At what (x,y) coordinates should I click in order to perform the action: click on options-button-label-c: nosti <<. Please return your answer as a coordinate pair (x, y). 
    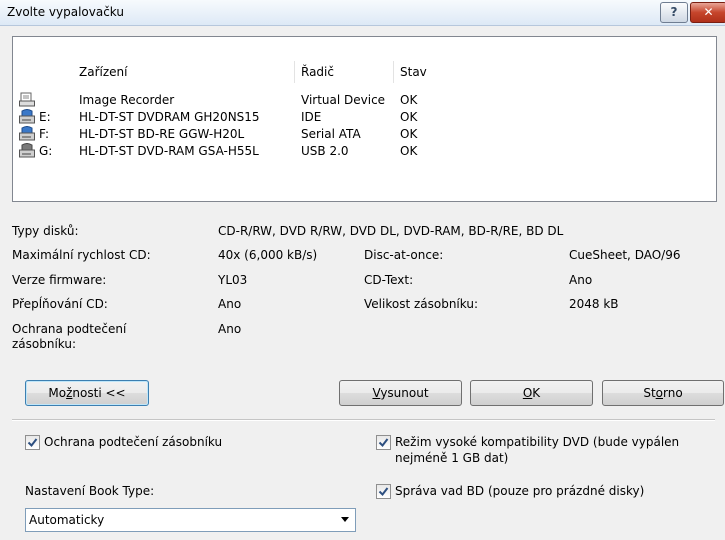
    Looking at the image, I should click on (99, 393).